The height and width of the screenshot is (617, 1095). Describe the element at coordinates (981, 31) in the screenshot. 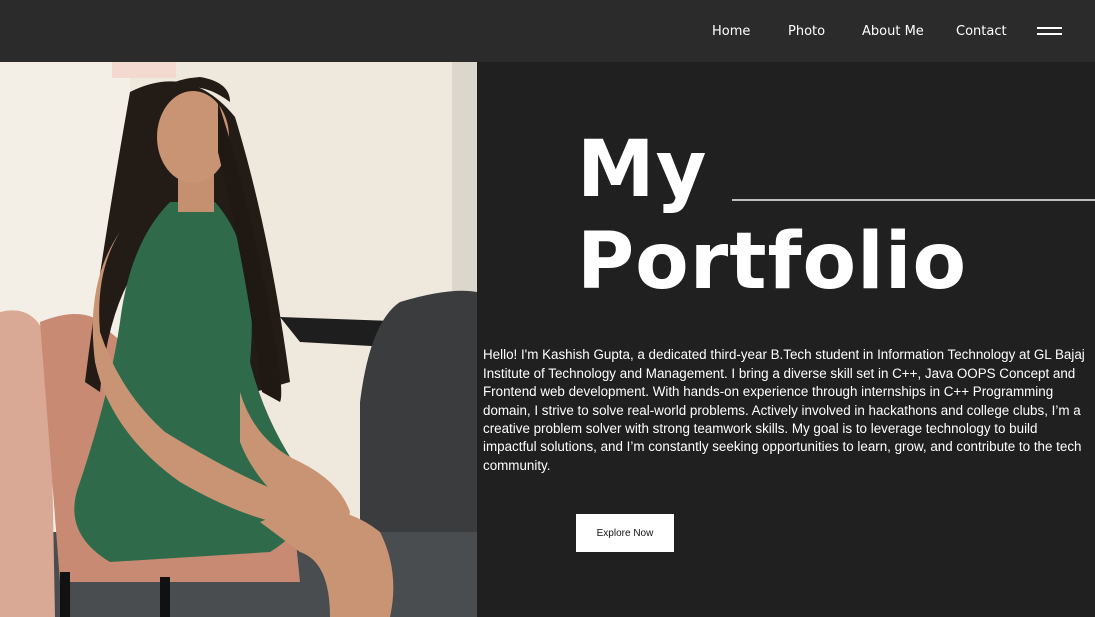

I see `nav-link-contact: Contact` at that location.